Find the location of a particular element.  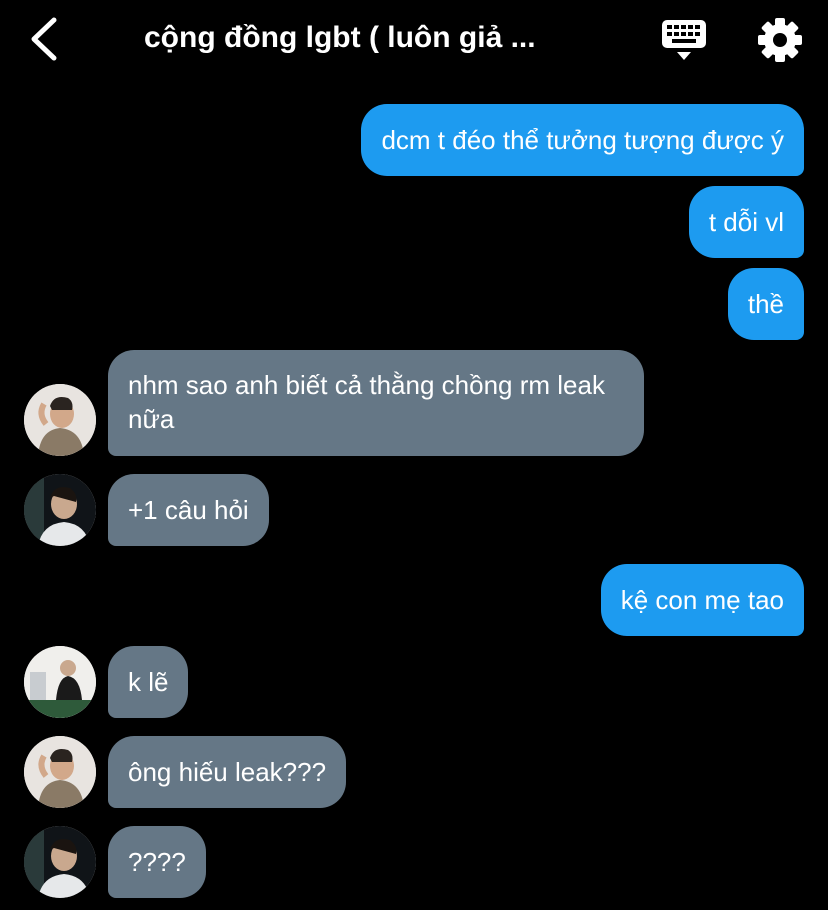

message-bubble-incoming: +1 câu hỏi is located at coordinates (188, 510).